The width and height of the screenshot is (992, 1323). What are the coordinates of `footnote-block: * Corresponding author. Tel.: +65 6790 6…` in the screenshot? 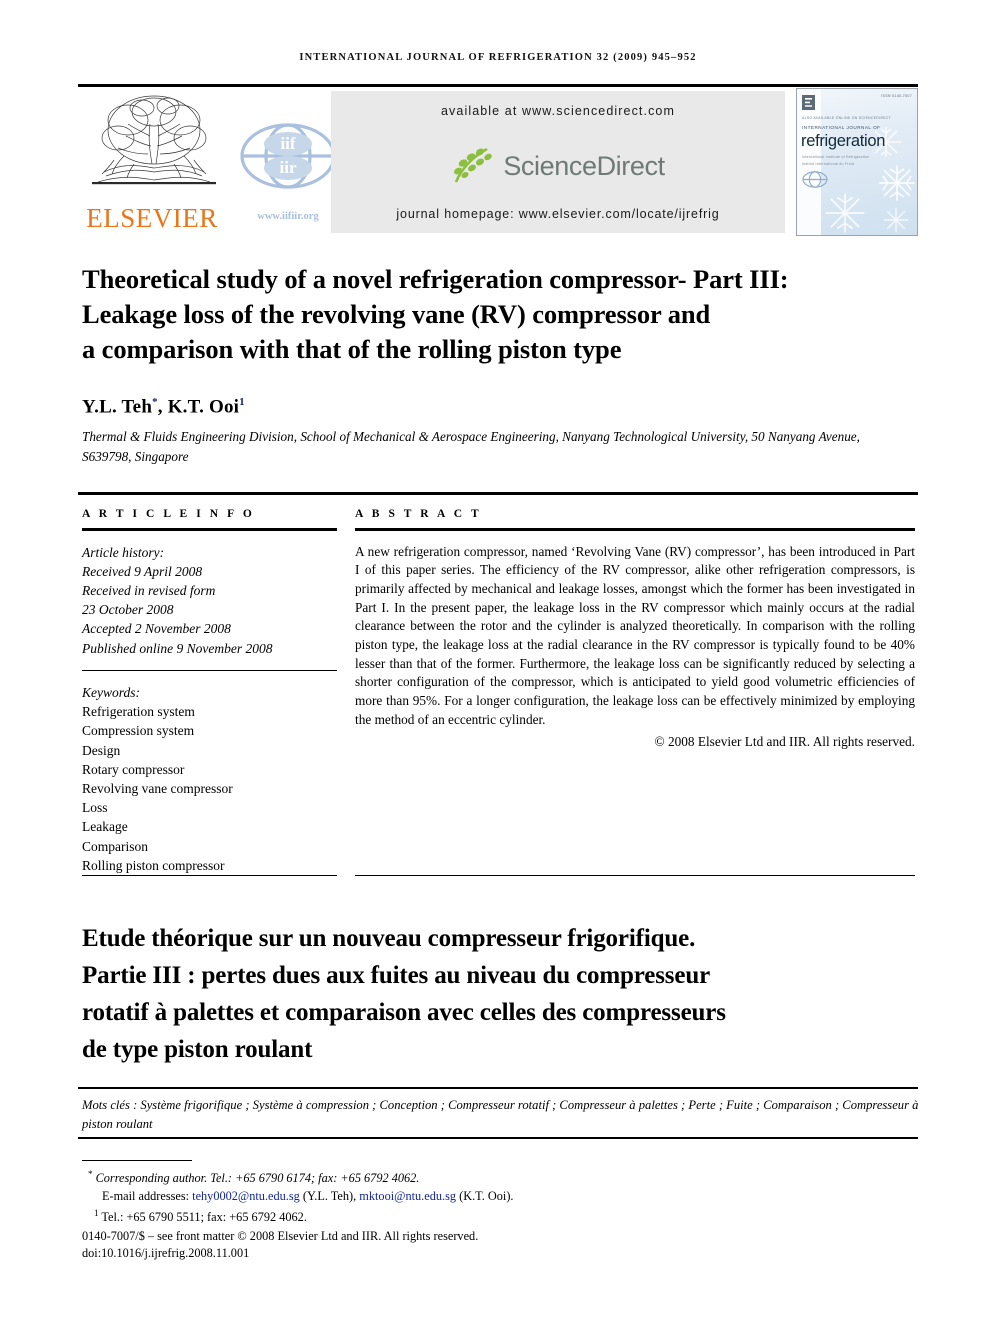 It's located at (432, 1214).